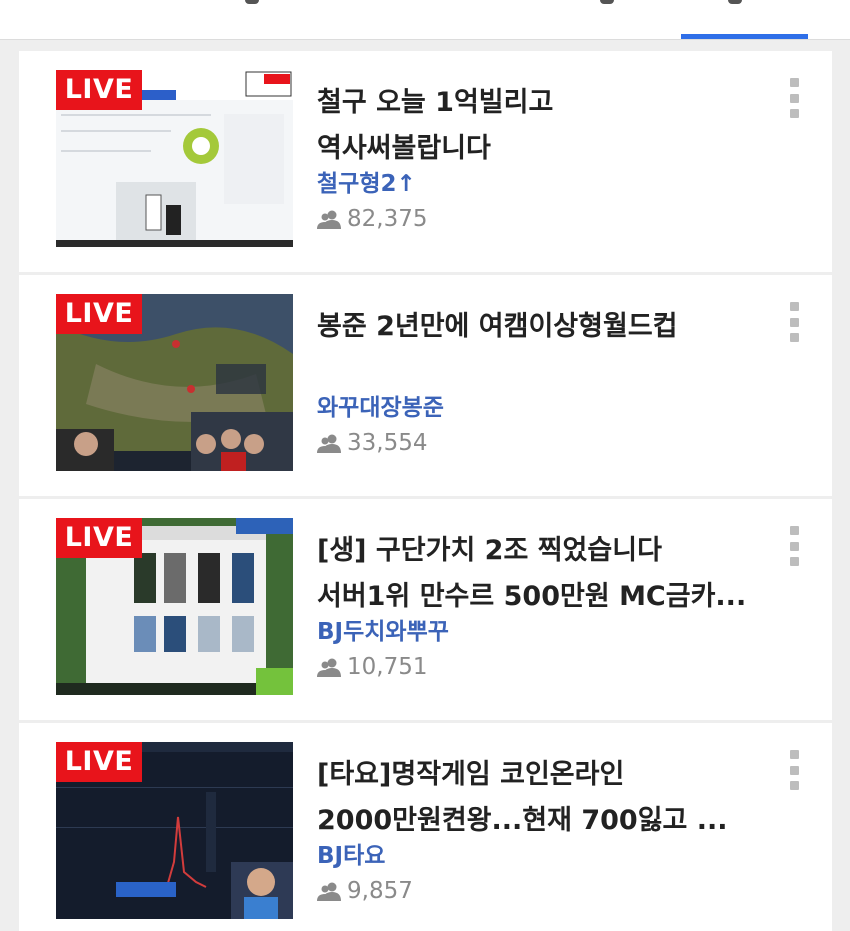  What do you see at coordinates (537, 126) in the screenshot?
I see `stream-title: 철구 오늘 1억빌리고 역사써볼랍니다` at bounding box center [537, 126].